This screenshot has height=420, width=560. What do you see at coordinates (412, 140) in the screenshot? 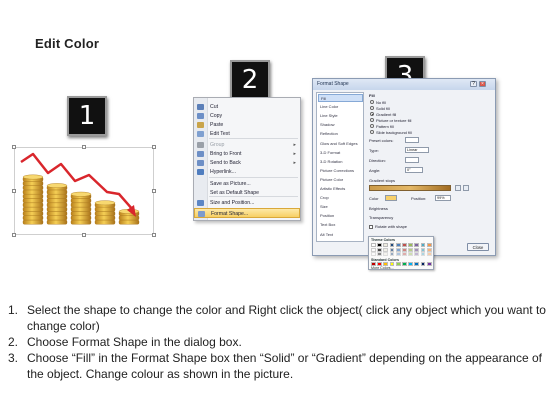
I see `preset-colors-dropdown` at bounding box center [412, 140].